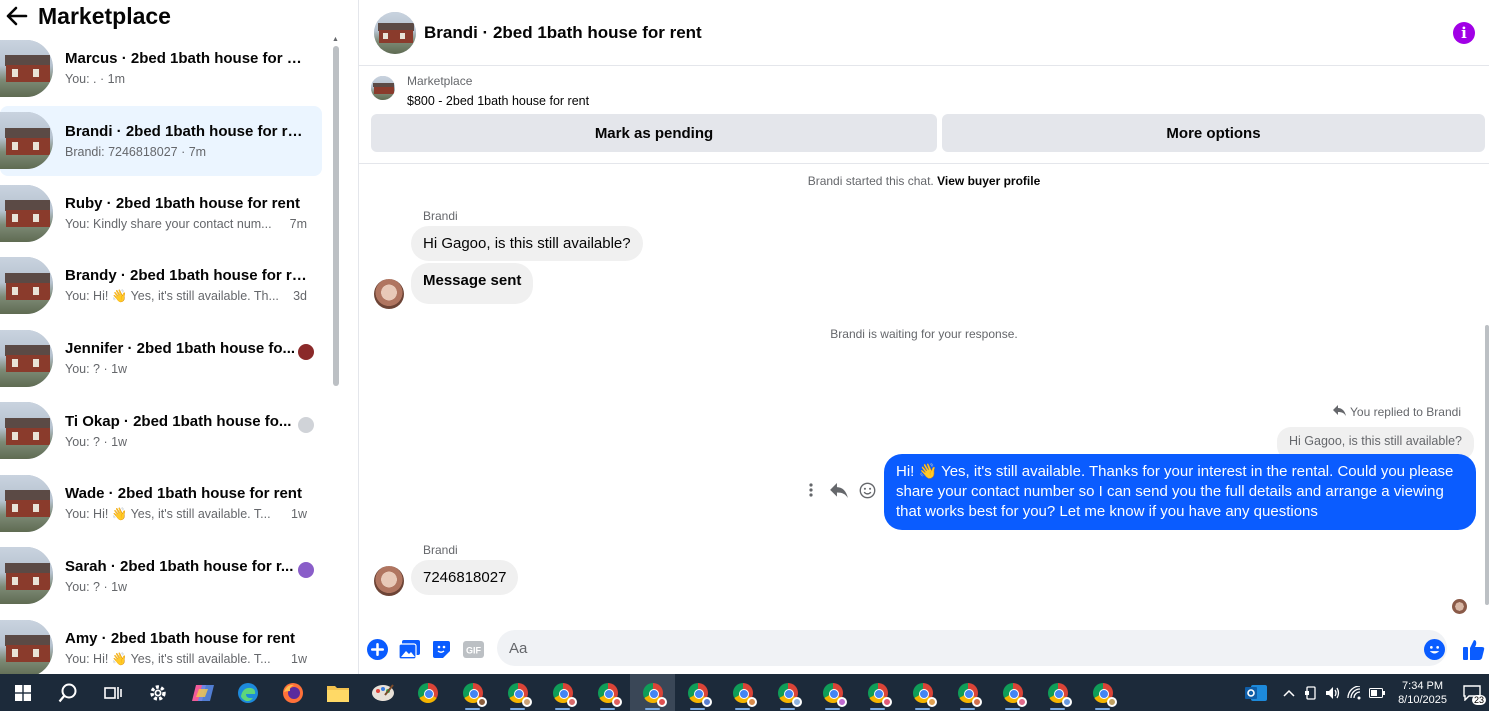 The height and width of the screenshot is (711, 1489). What do you see at coordinates (811, 490) in the screenshot?
I see `more-vertical-icon` at bounding box center [811, 490].